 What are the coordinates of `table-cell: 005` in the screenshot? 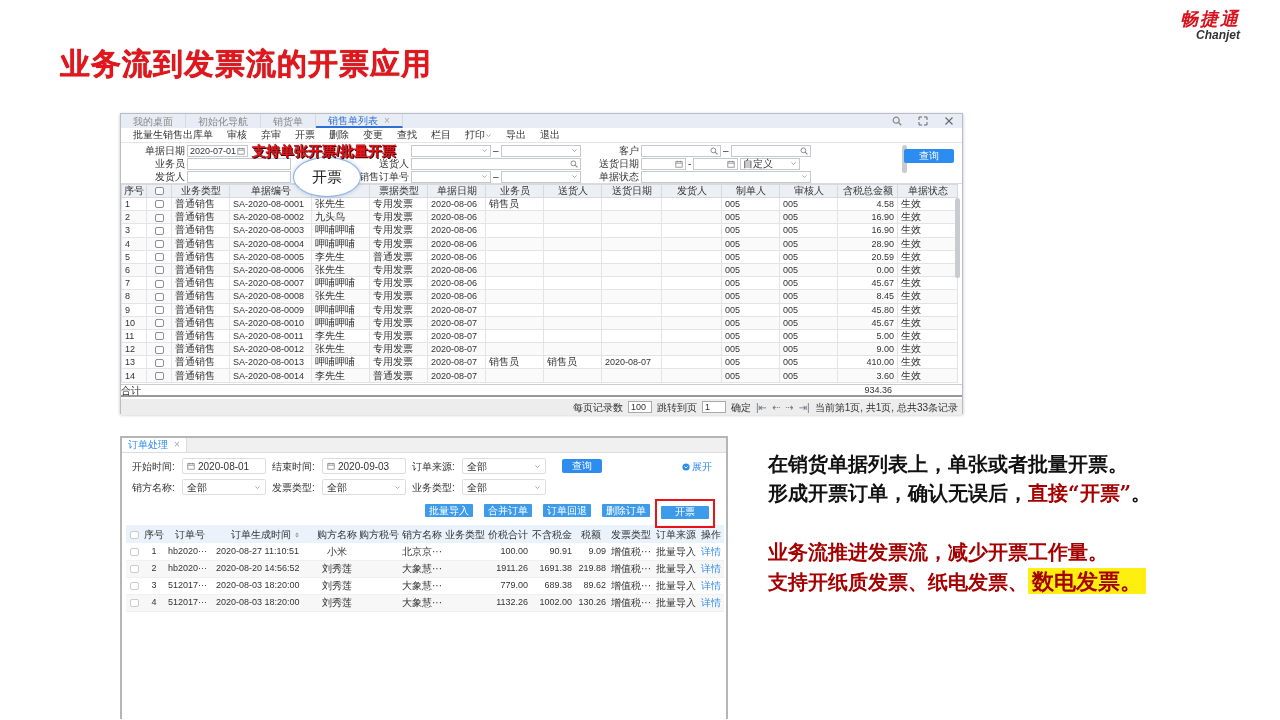 It's located at (750, 336).